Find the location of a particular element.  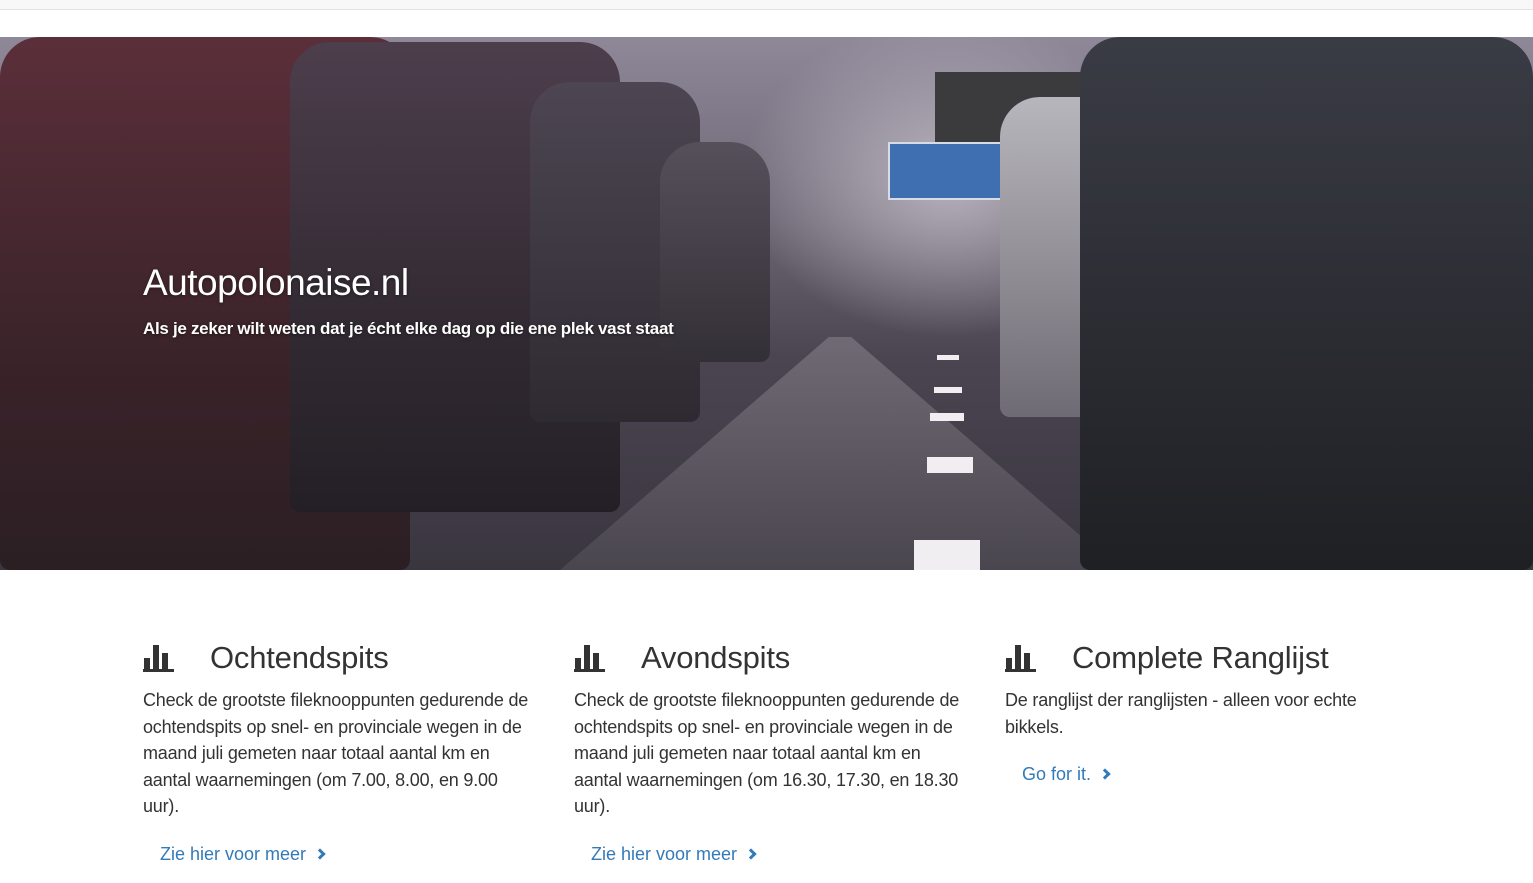

column-heading: Avondspits is located at coordinates (771, 658).